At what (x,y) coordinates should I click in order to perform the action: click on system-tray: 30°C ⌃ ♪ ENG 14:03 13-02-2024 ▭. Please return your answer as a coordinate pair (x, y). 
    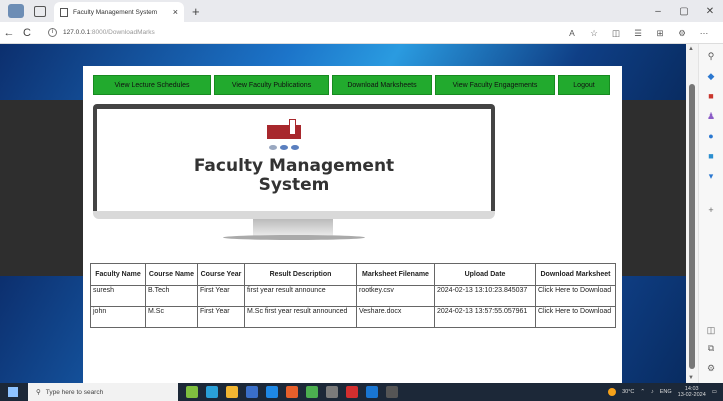
    Looking at the image, I should click on (662, 392).